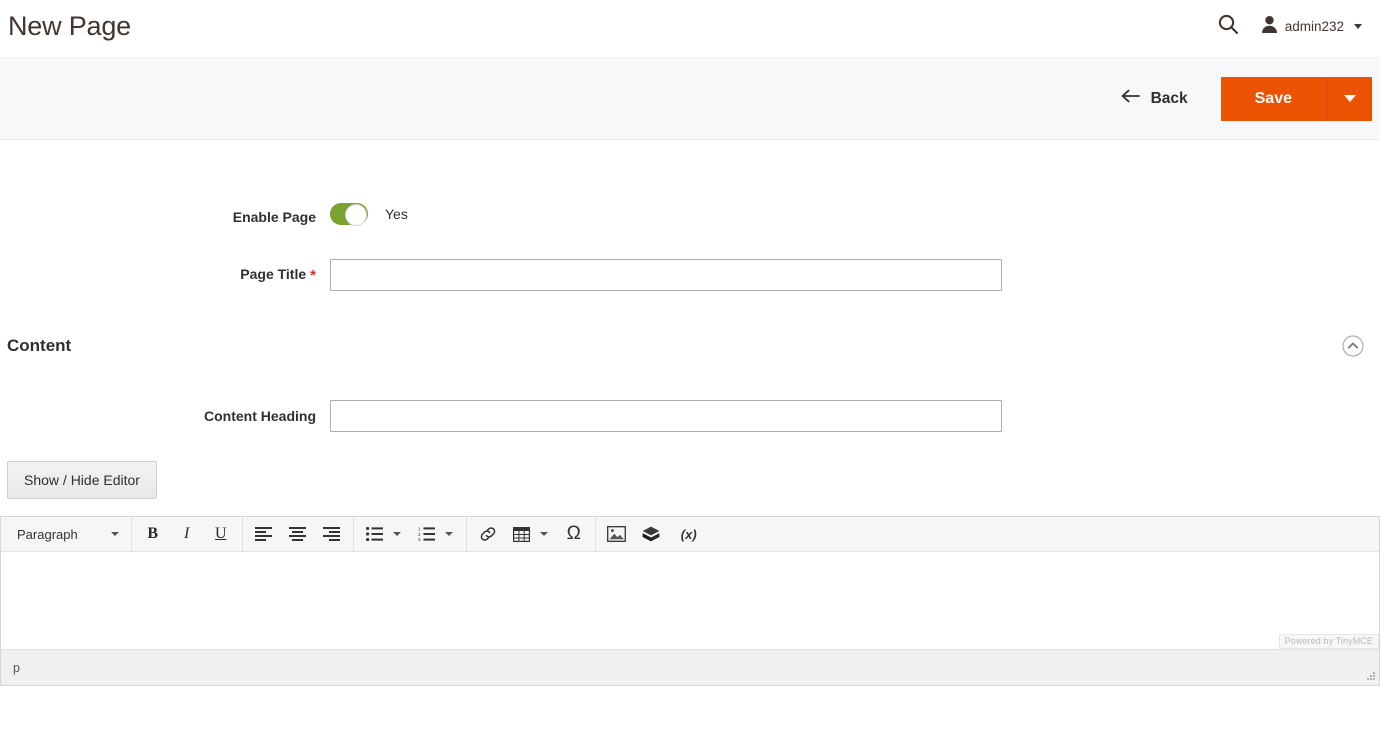 Image resolution: width=1380 pixels, height=750 pixels. I want to click on field-page-title: Page Title *, so click(690, 275).